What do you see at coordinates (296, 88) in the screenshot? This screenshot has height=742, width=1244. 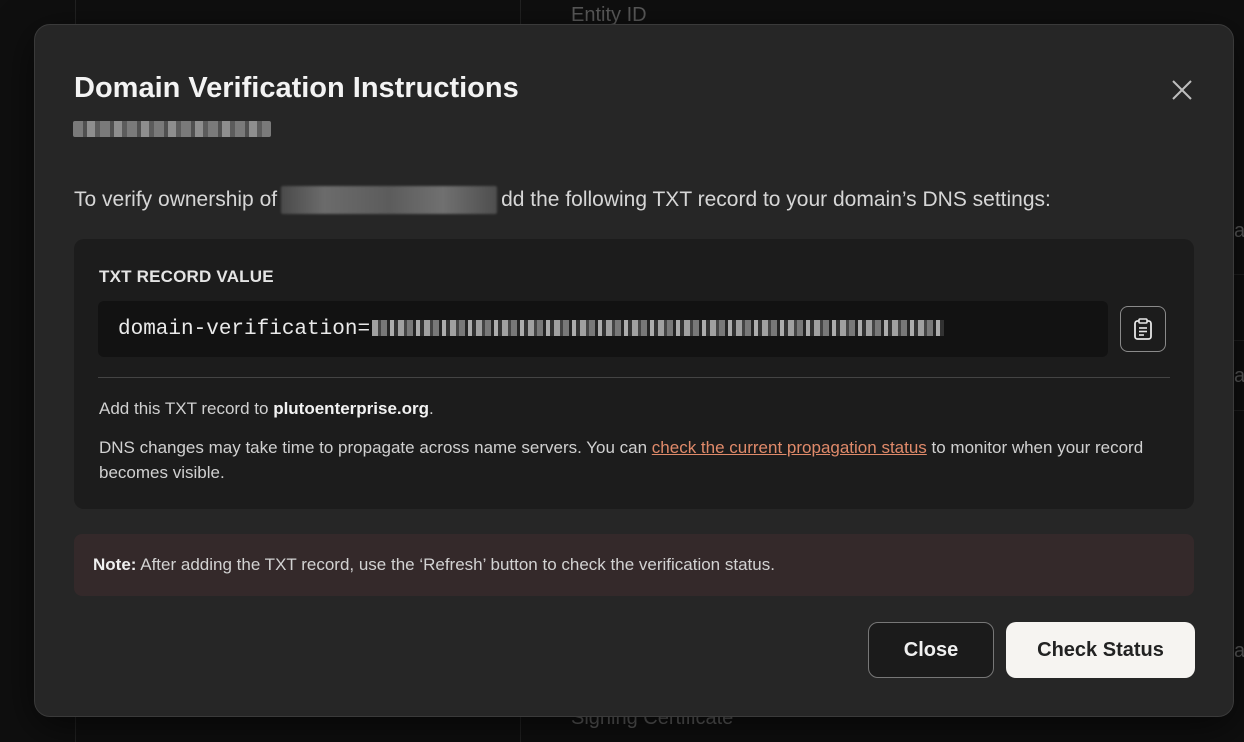 I see `dialog-title: Domain Verification Instructions` at bounding box center [296, 88].